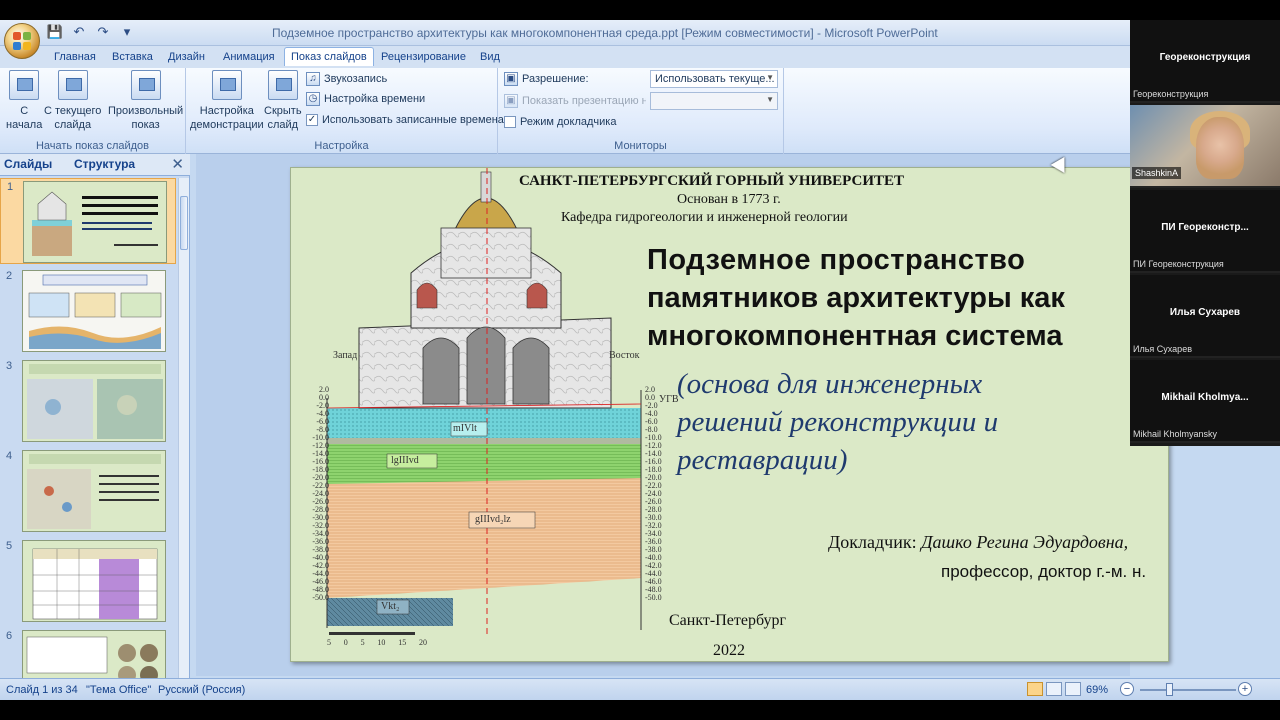 The image size is (1280, 720). What do you see at coordinates (381, 642) in the screenshot?
I see `scale-tick-label: 10` at bounding box center [381, 642].